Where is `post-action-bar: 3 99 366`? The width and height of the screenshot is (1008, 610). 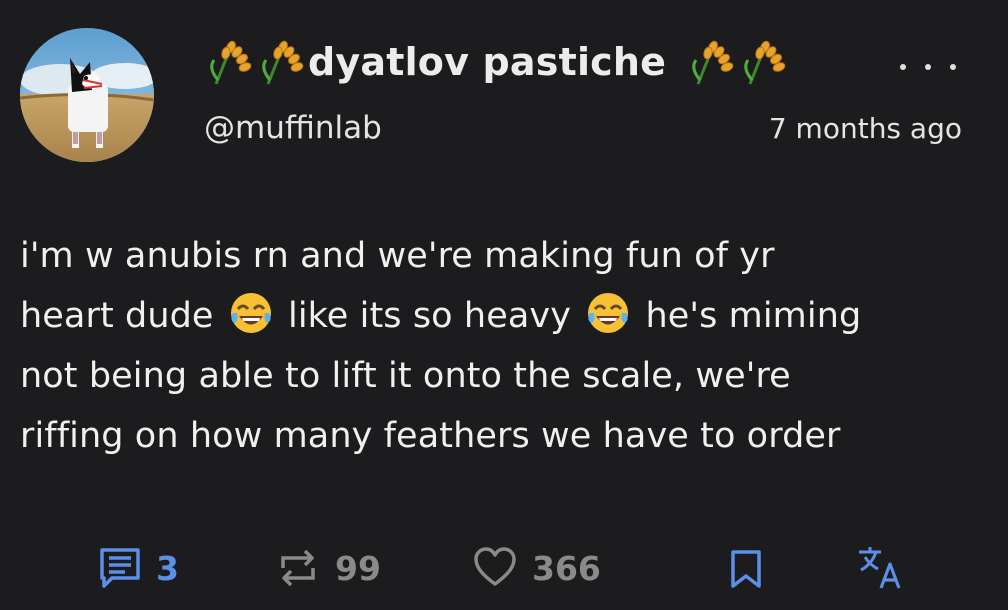 post-action-bar: 3 99 366 is located at coordinates (504, 568).